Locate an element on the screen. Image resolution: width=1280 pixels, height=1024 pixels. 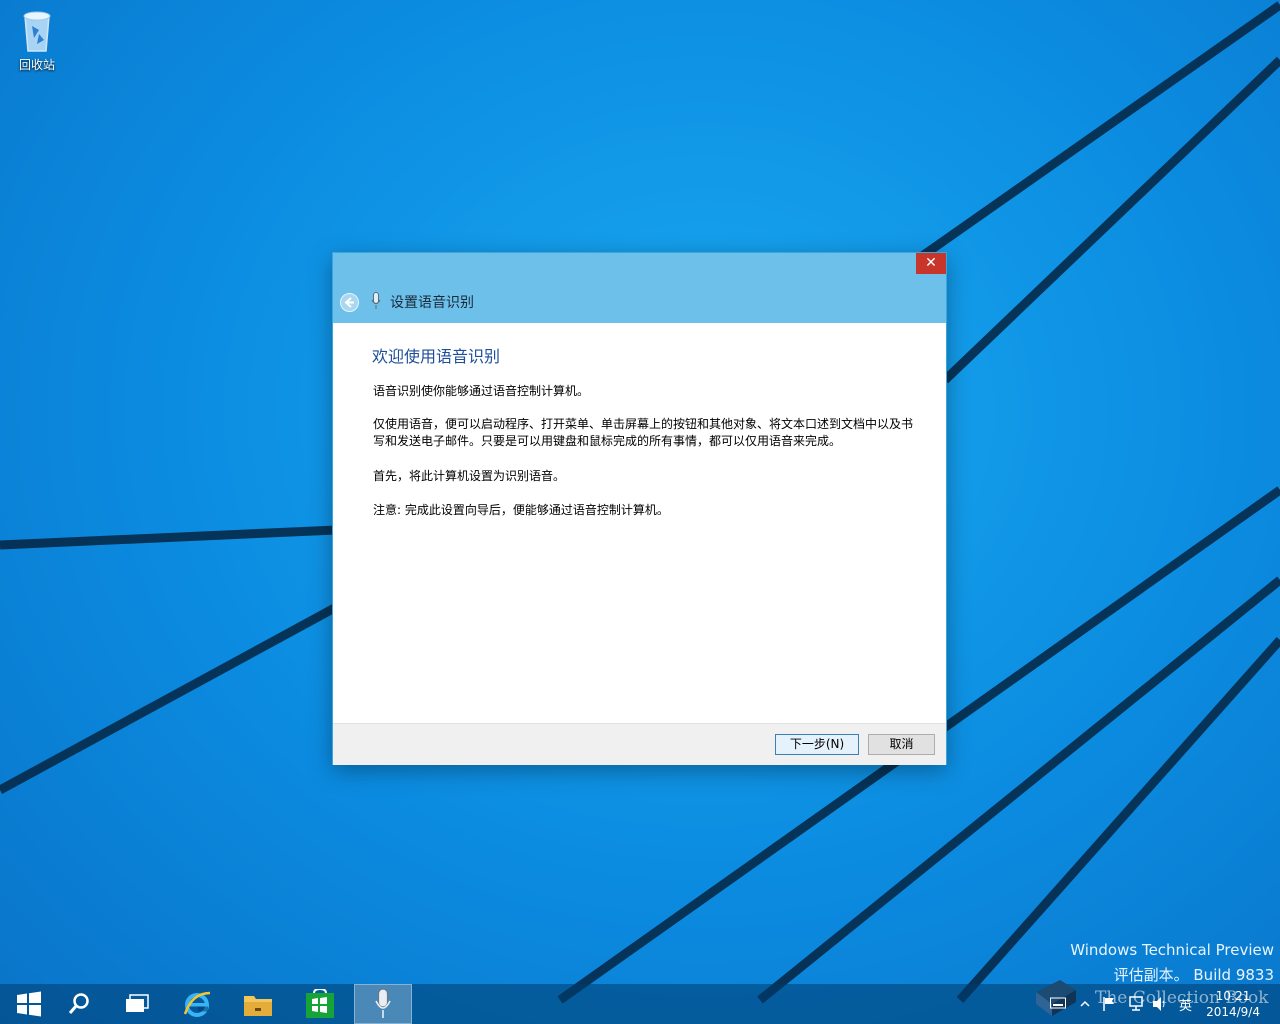
speech-recognition-icon is located at coordinates (383, 1003).